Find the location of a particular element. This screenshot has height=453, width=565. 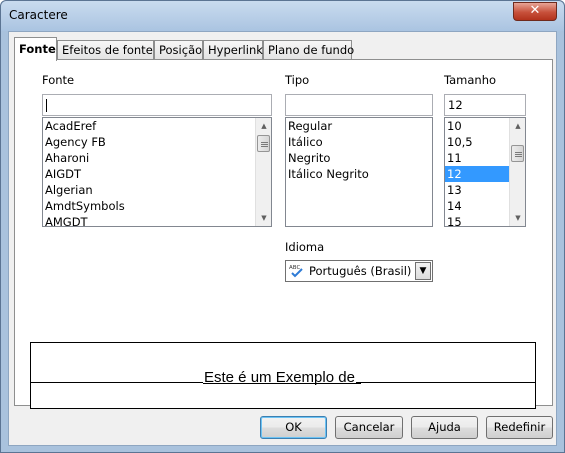

style-label: Tipo is located at coordinates (297, 80).